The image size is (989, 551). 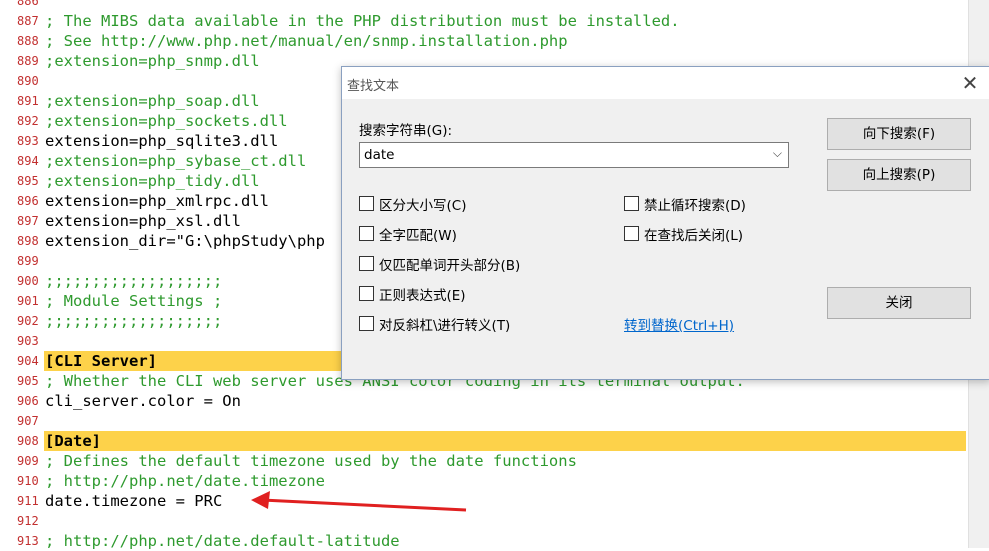 What do you see at coordinates (366, 293) in the screenshot?
I see `regex-checkbox` at bounding box center [366, 293].